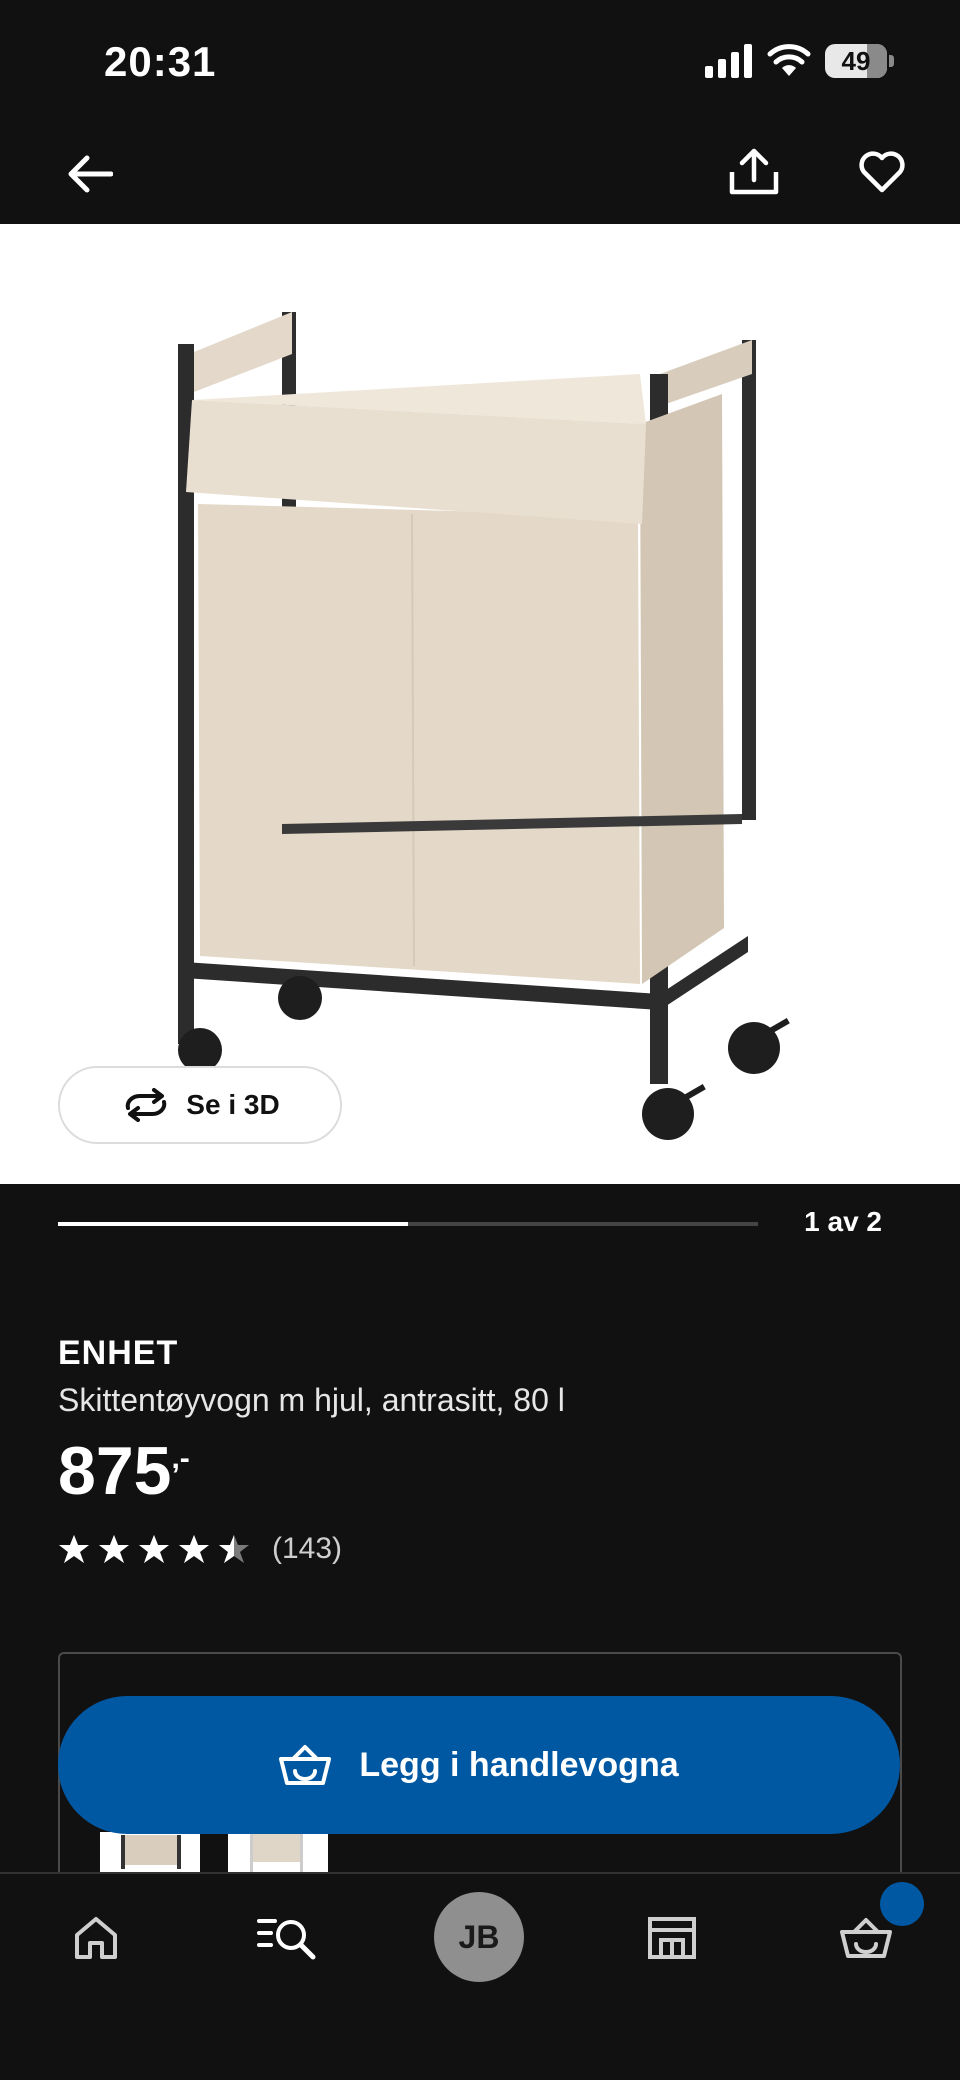  I want to click on store-icon, so click(672, 1938).